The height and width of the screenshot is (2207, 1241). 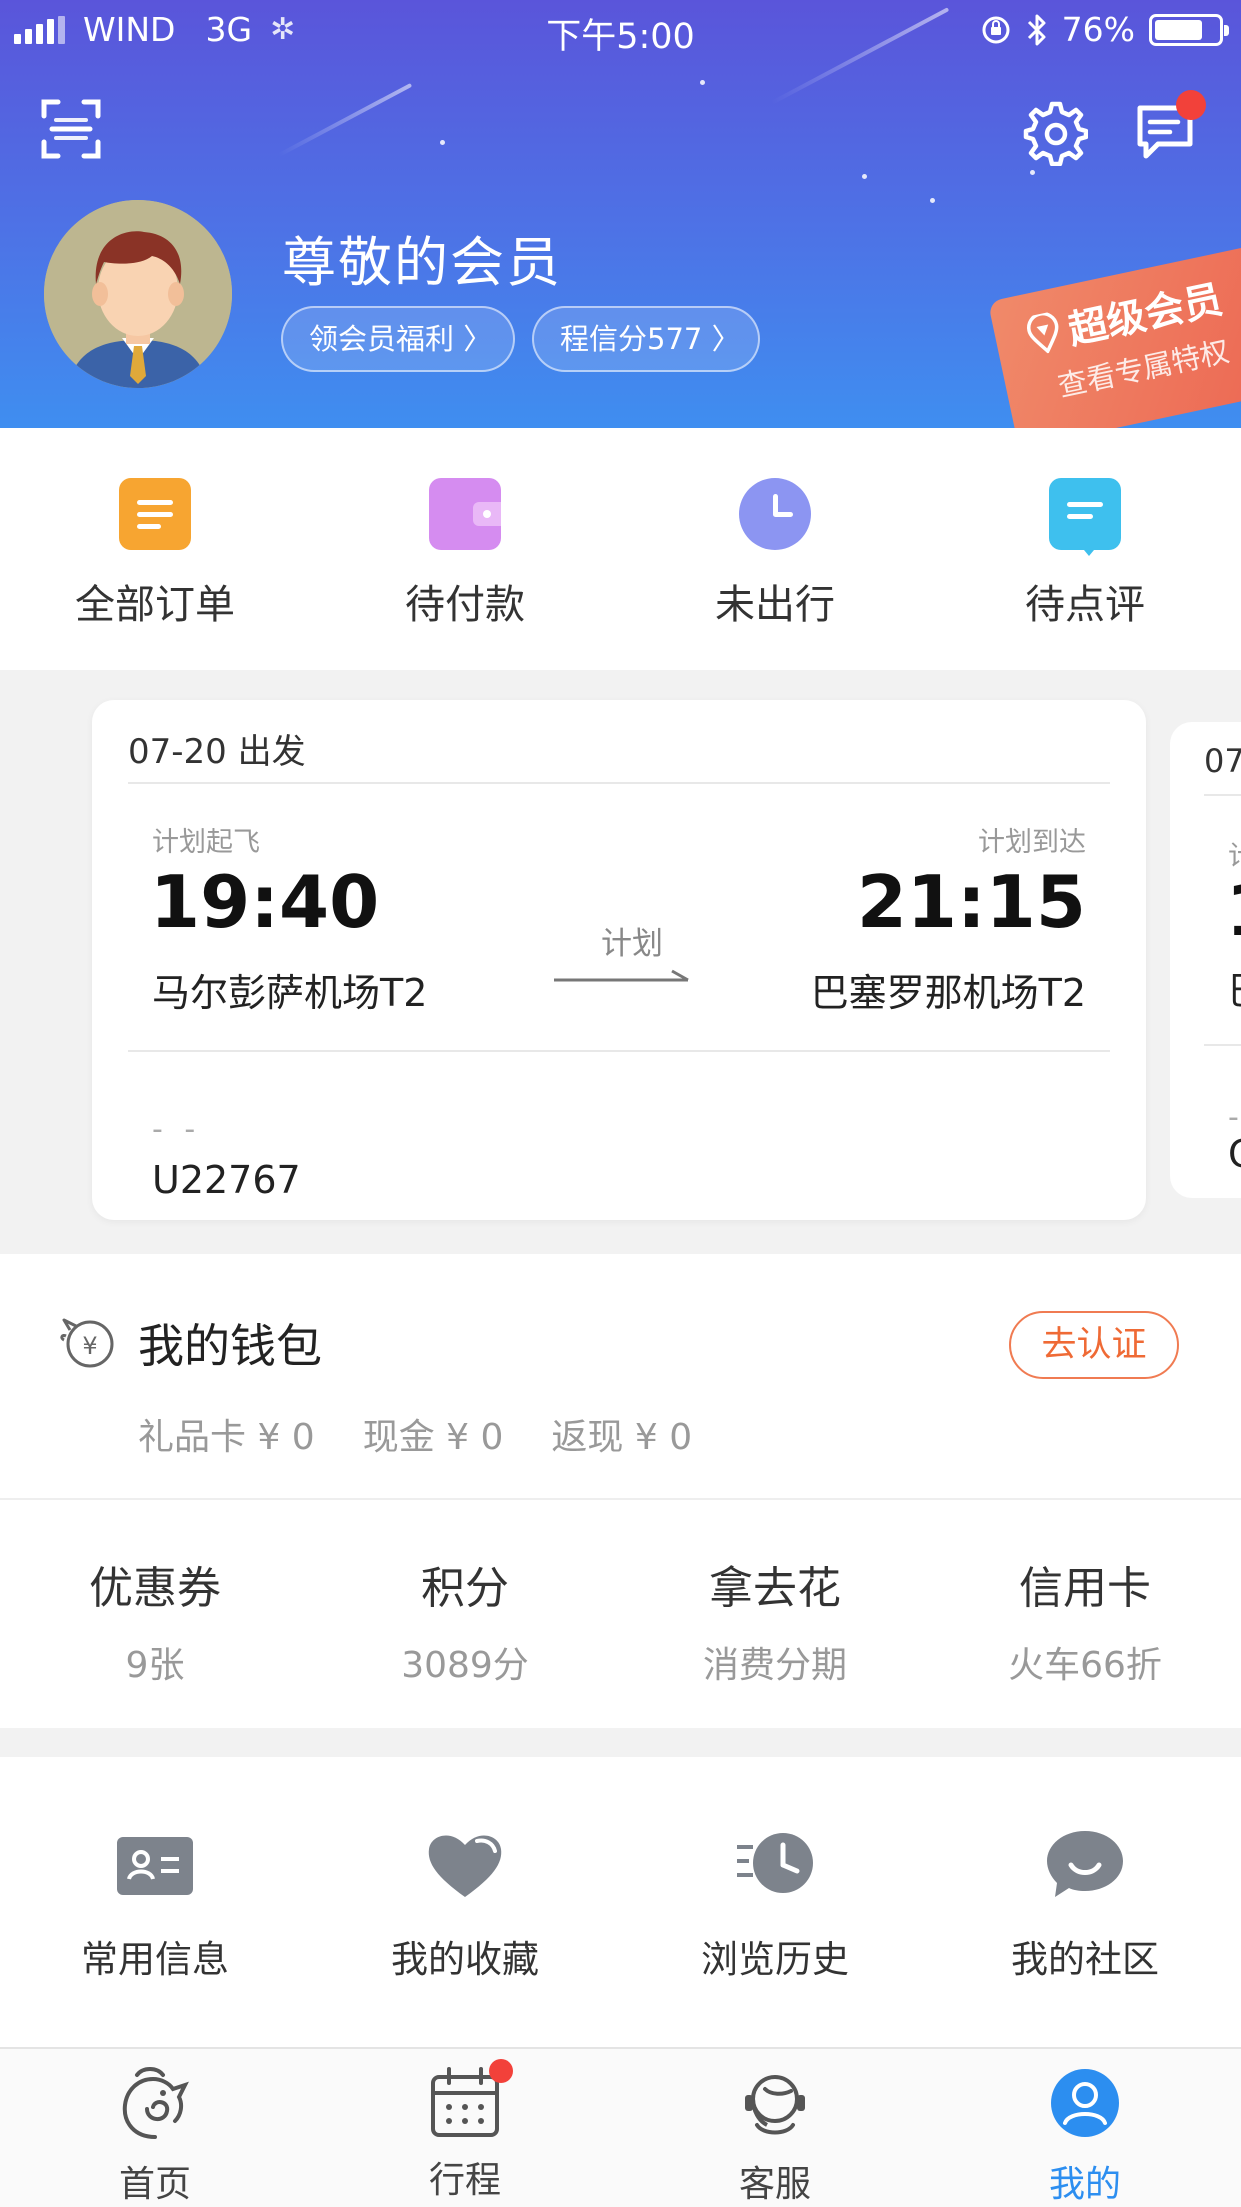 What do you see at coordinates (774, 1665) in the screenshot?
I see `asset-value: 消费分期` at bounding box center [774, 1665].